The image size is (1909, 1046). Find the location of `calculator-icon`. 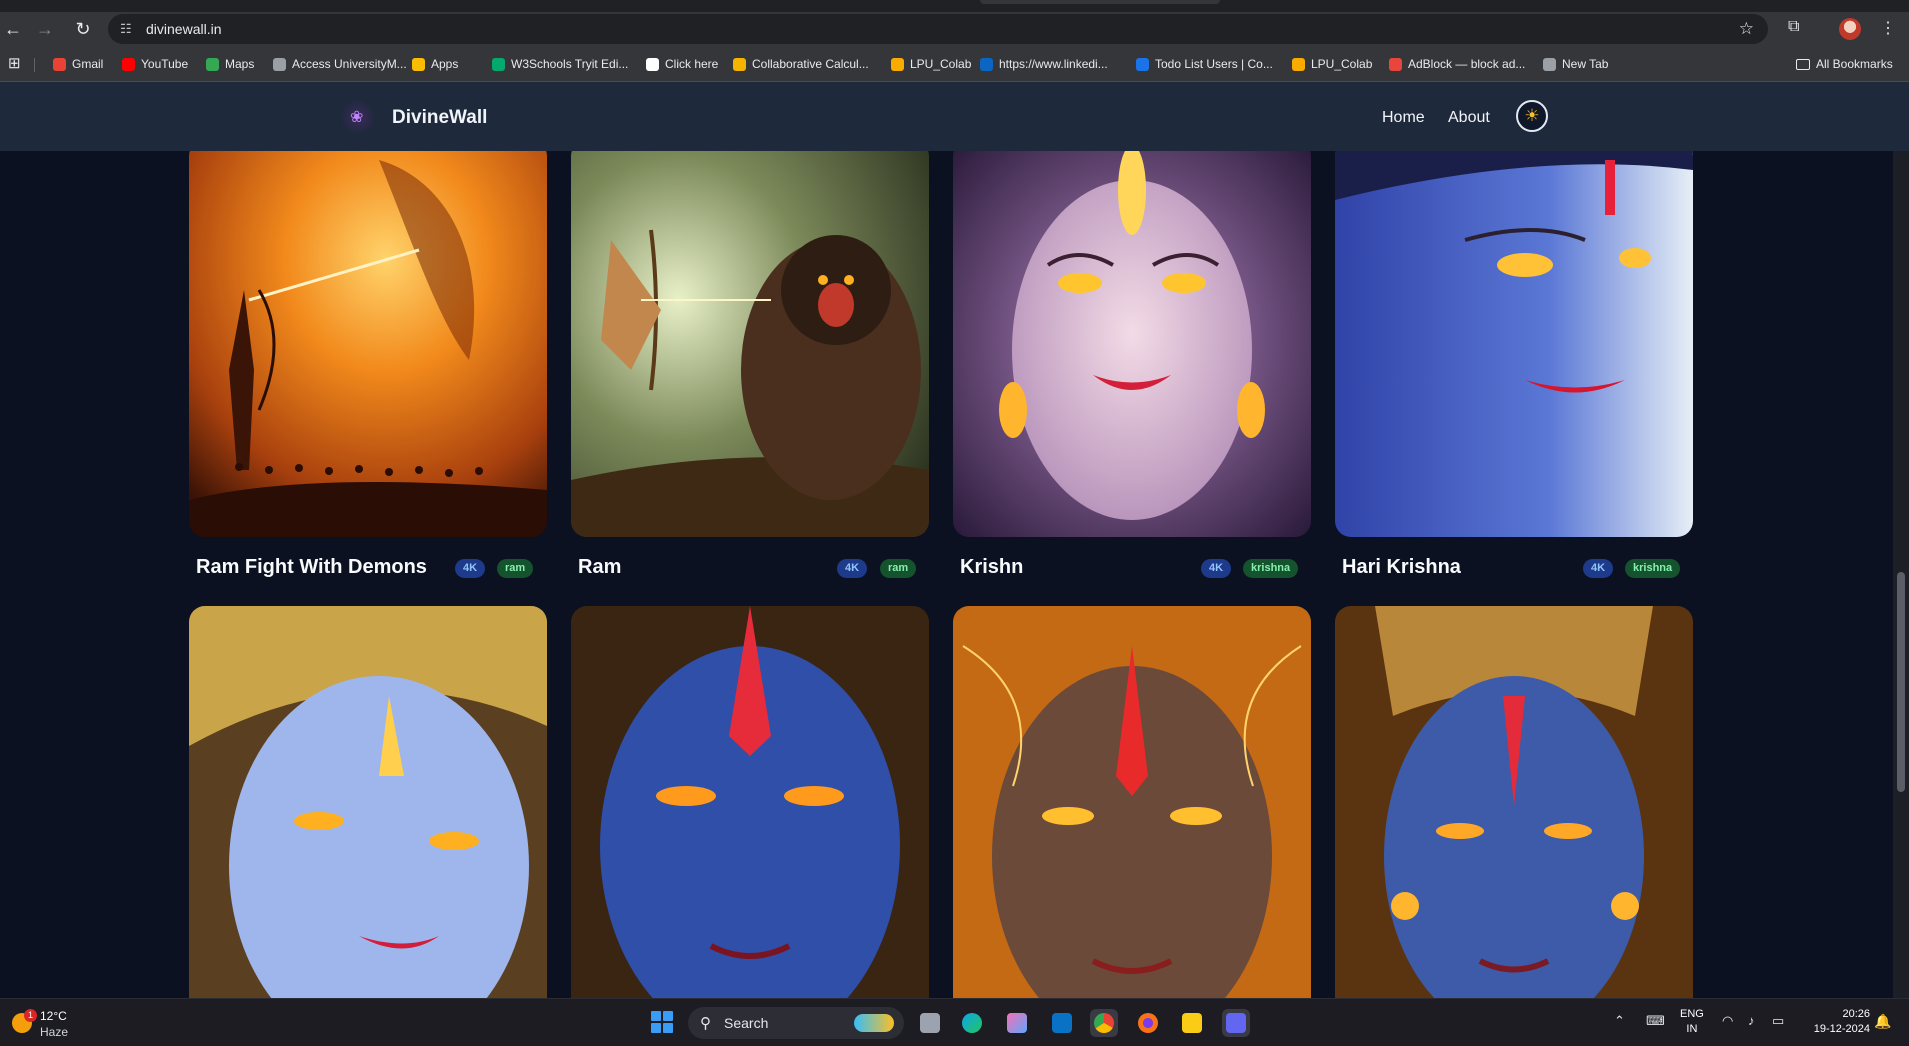

calculator-icon is located at coordinates (739, 64).